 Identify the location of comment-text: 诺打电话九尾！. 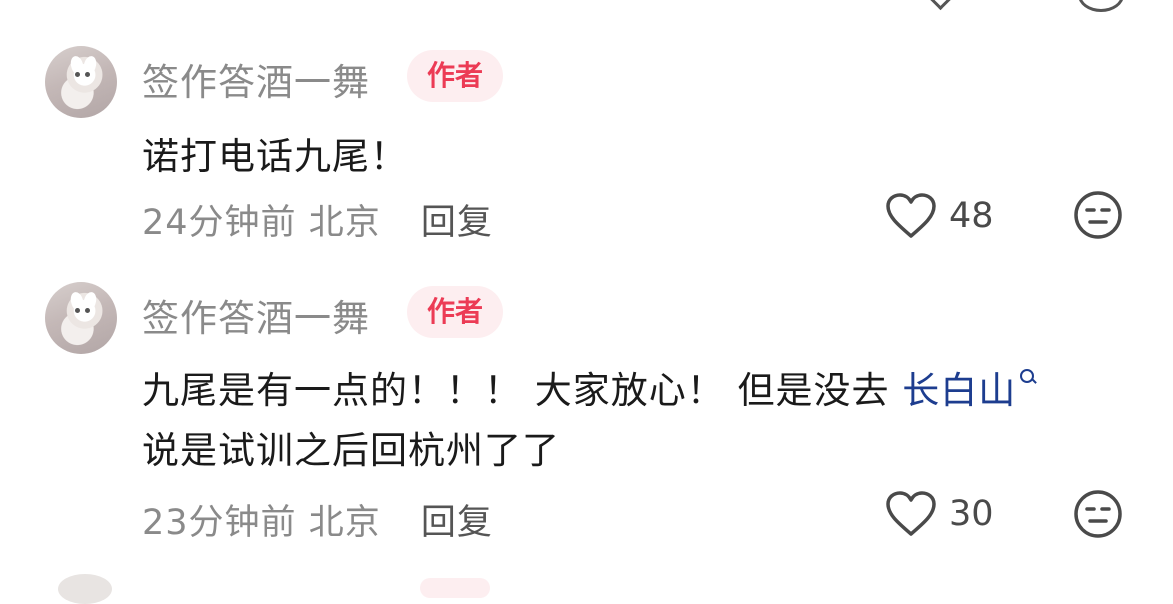
(275, 156).